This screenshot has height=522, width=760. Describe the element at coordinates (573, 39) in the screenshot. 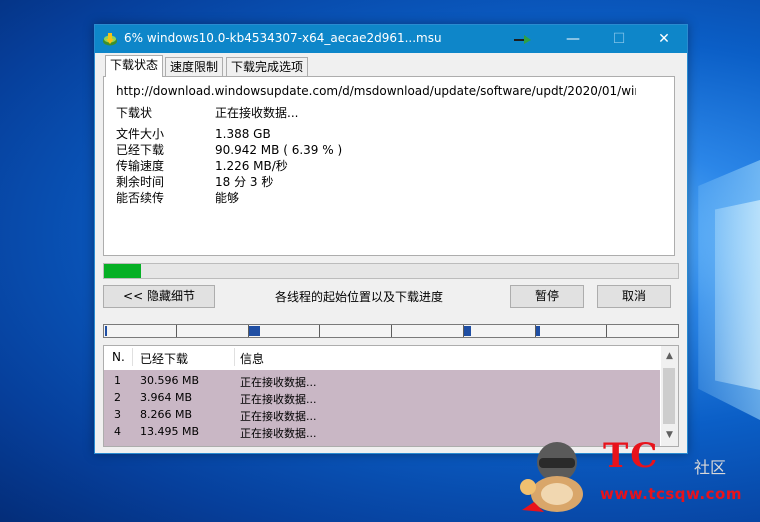

I see `minimize-button: —` at that location.